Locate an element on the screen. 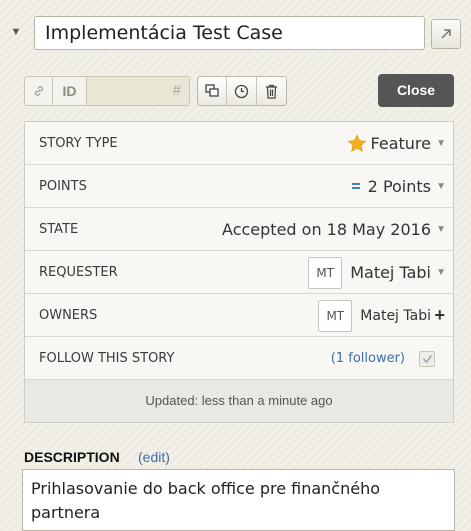 Image resolution: width=471 pixels, height=531 pixels. story-type-value-group: Feature is located at coordinates (389, 143).